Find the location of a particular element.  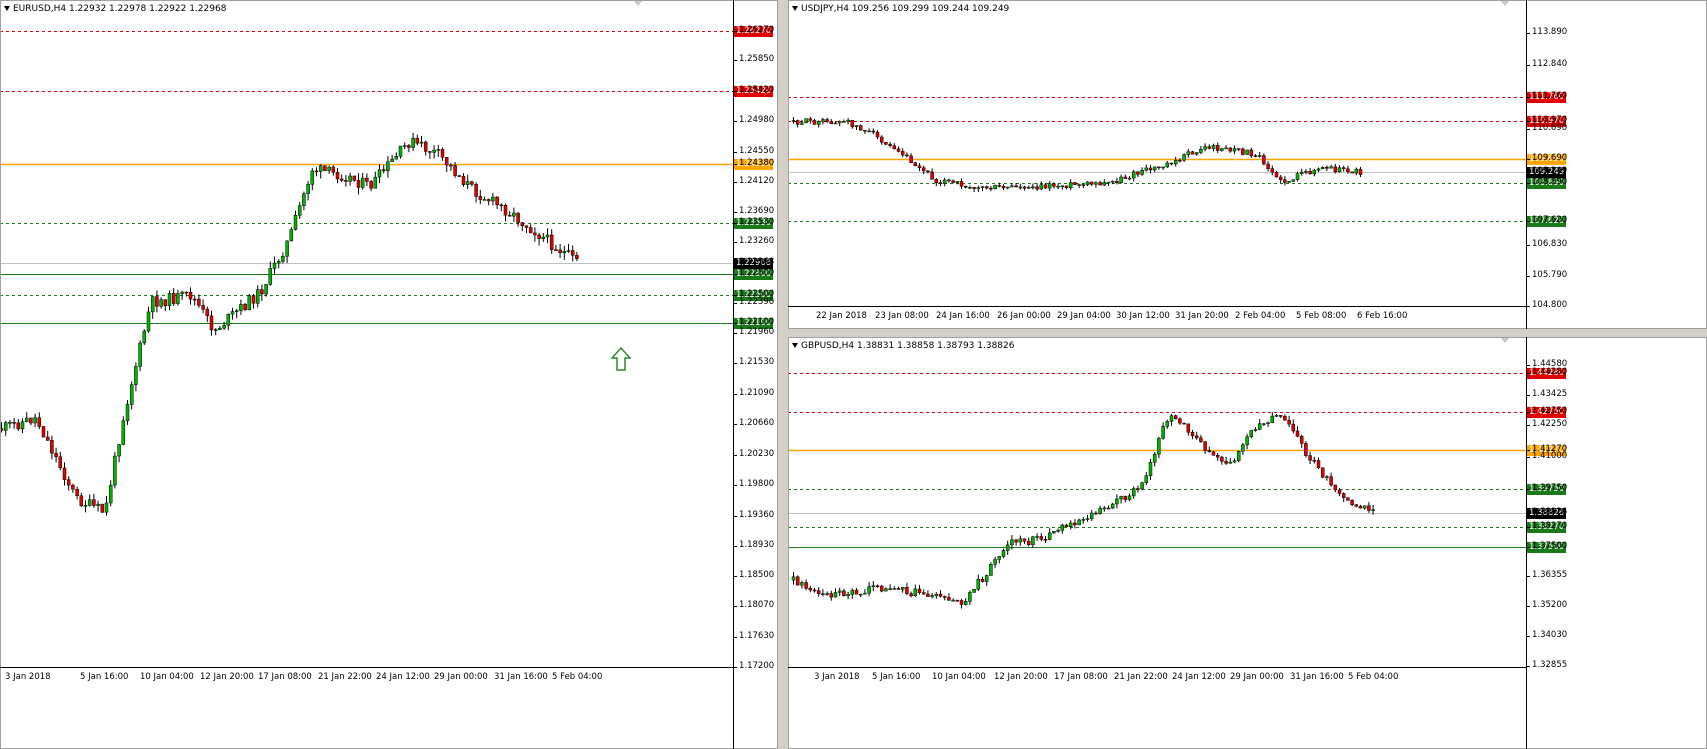

price-tick-label: 1.39750 is located at coordinates (1550, 488).